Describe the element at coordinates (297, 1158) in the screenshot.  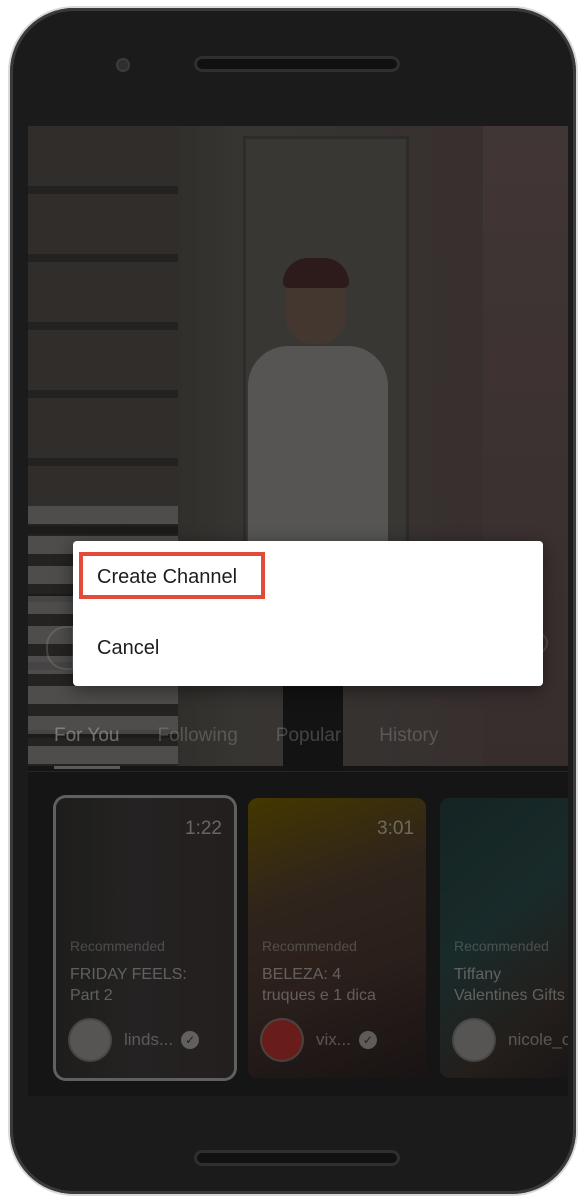
I see `bottom-speaker` at that location.